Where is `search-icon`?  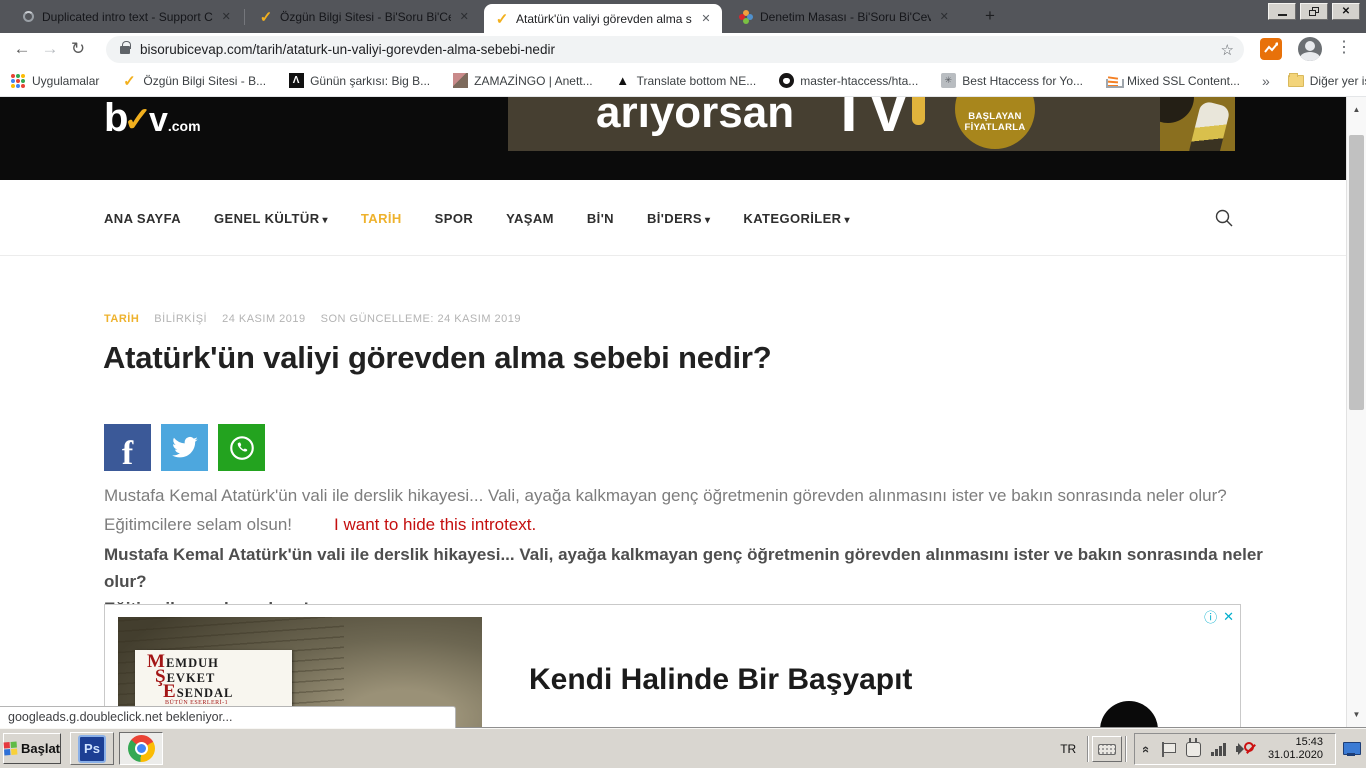 search-icon is located at coordinates (1224, 218).